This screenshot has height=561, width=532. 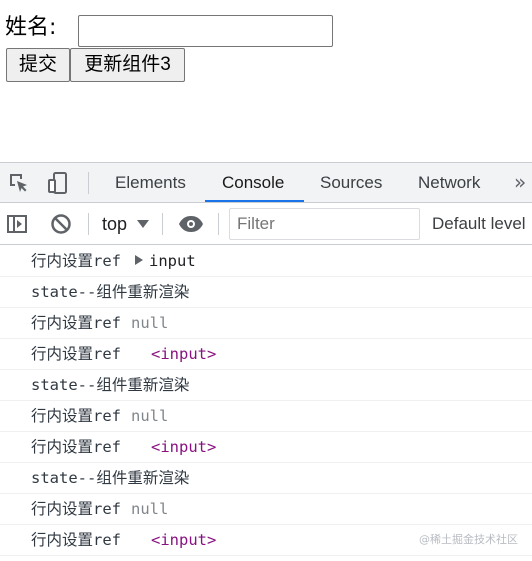 I want to click on name-label: 姓名:, so click(x=31, y=27).